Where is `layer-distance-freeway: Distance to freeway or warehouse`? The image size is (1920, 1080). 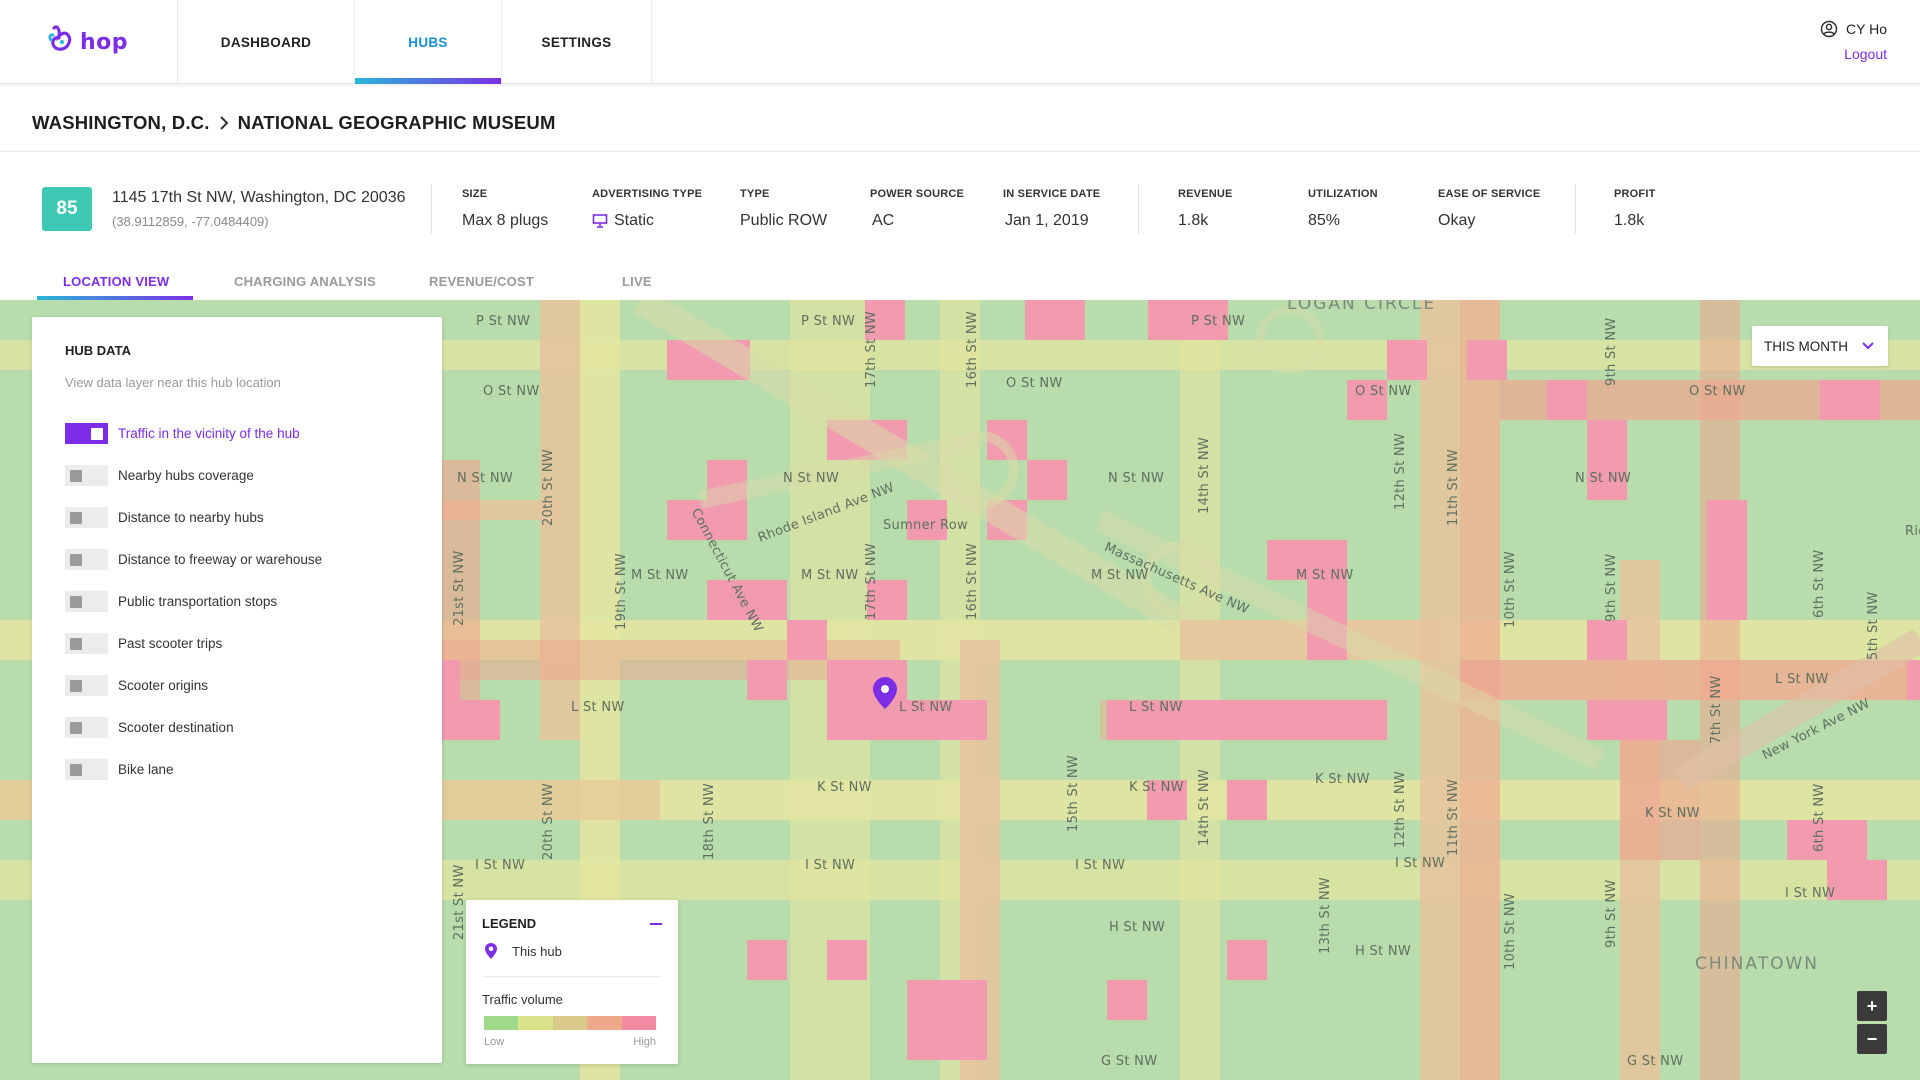 layer-distance-freeway: Distance to freeway or warehouse is located at coordinates (193, 559).